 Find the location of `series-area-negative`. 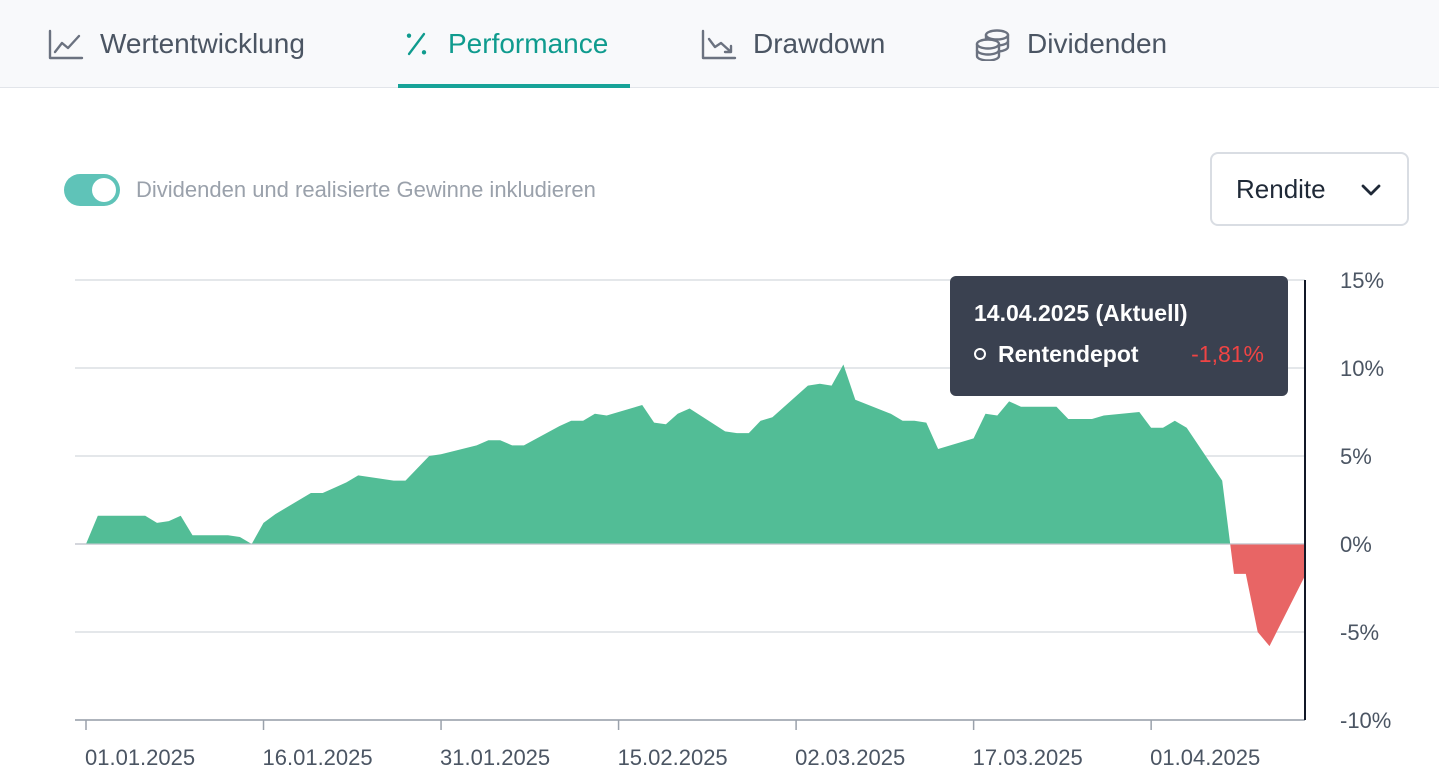

series-area-negative is located at coordinates (695, 595).